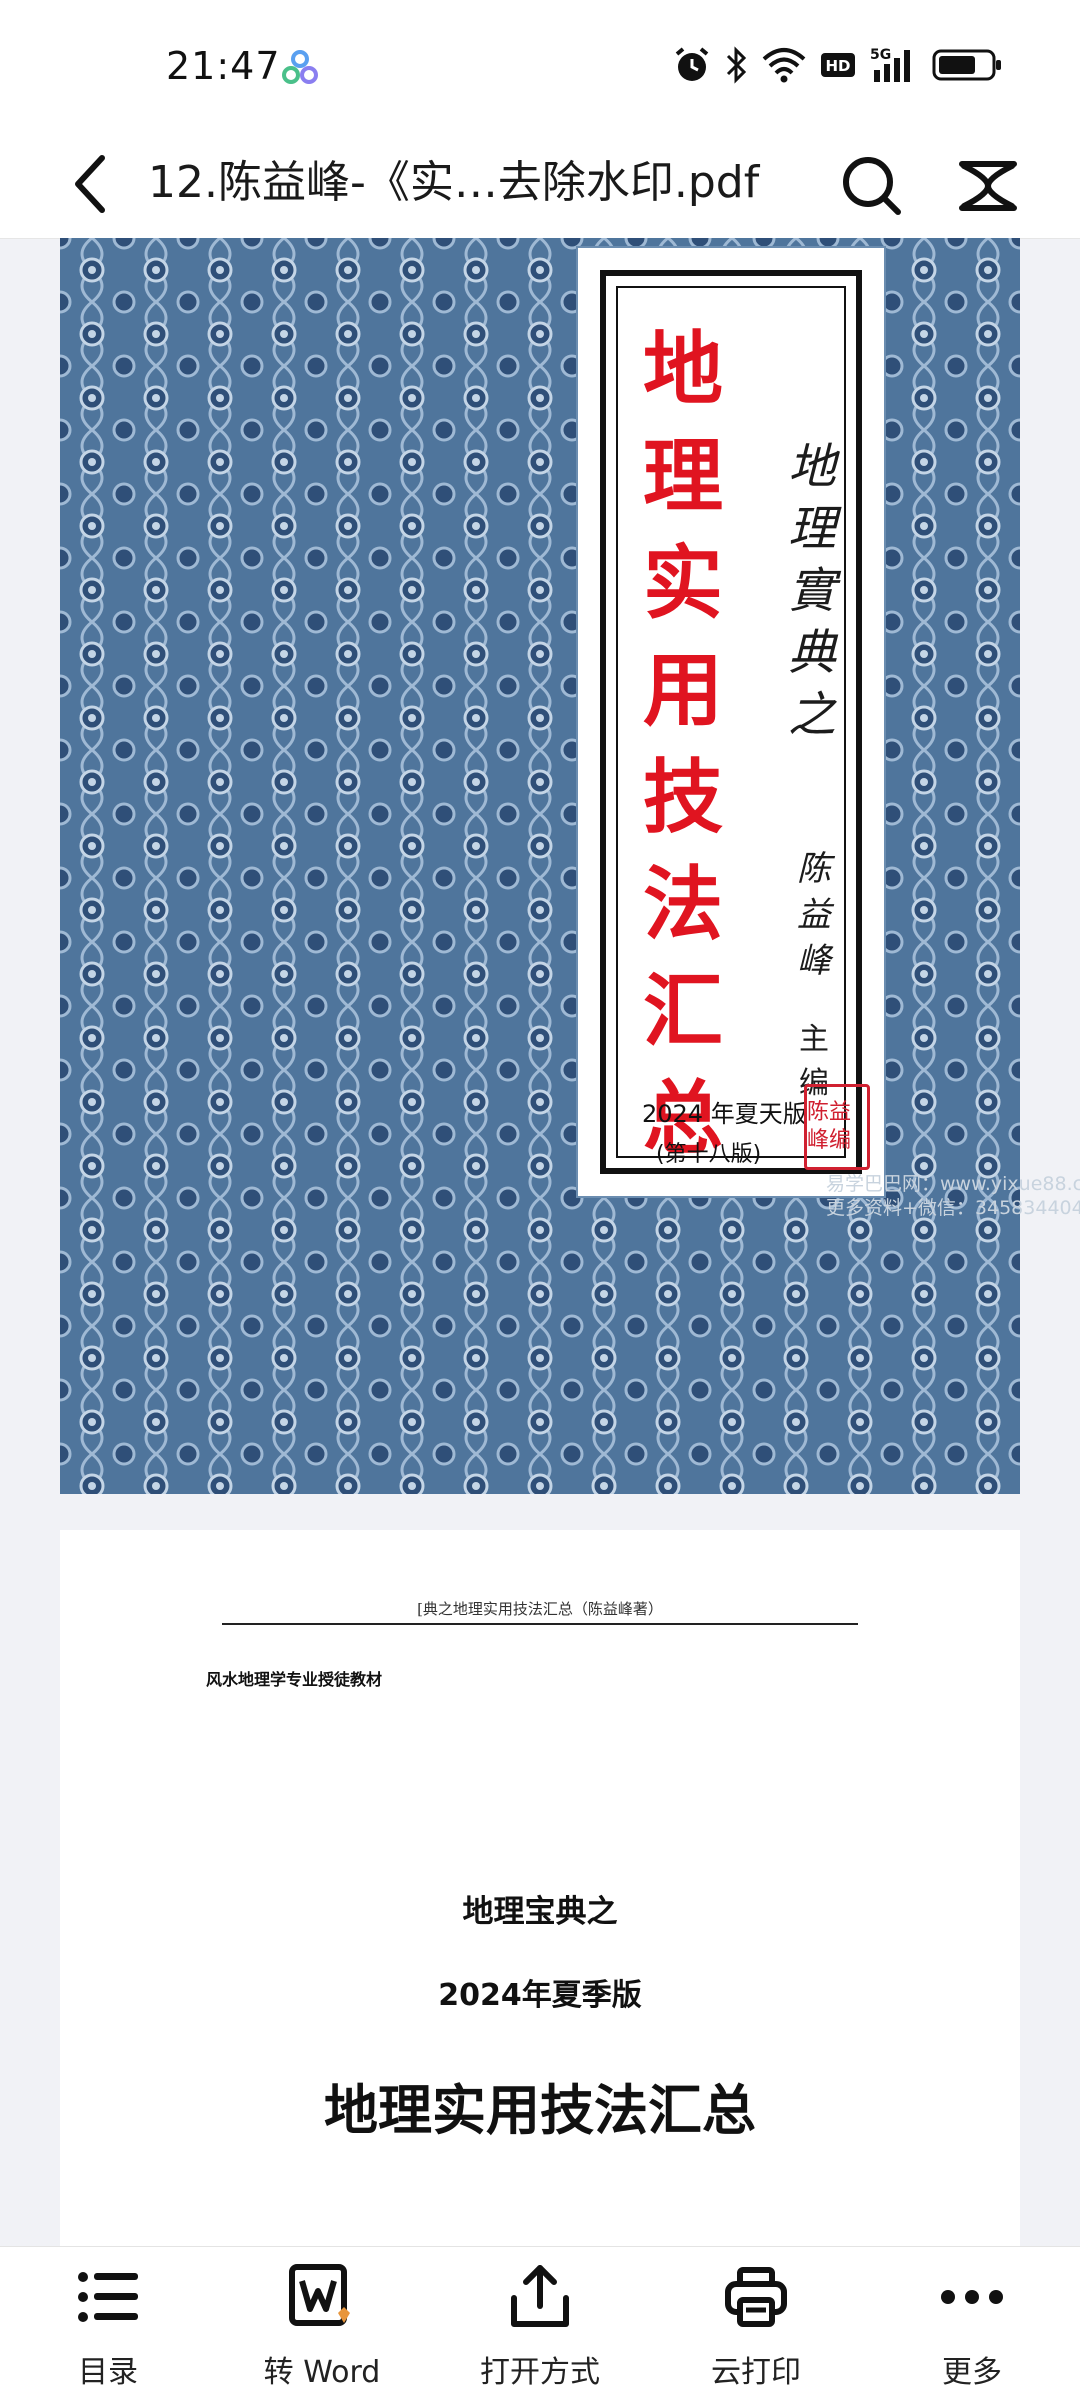  I want to click on toolbar-label: 云打印, so click(756, 2372).